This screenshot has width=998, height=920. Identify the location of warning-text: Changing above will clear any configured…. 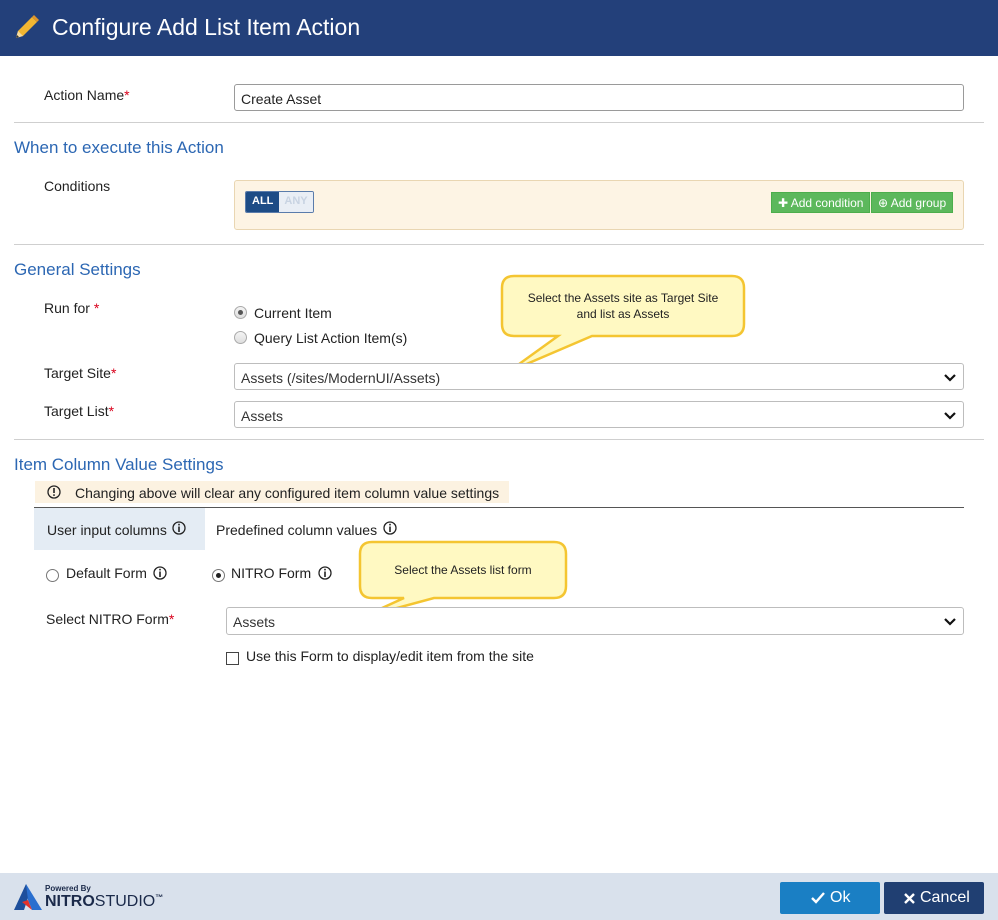
(287, 493).